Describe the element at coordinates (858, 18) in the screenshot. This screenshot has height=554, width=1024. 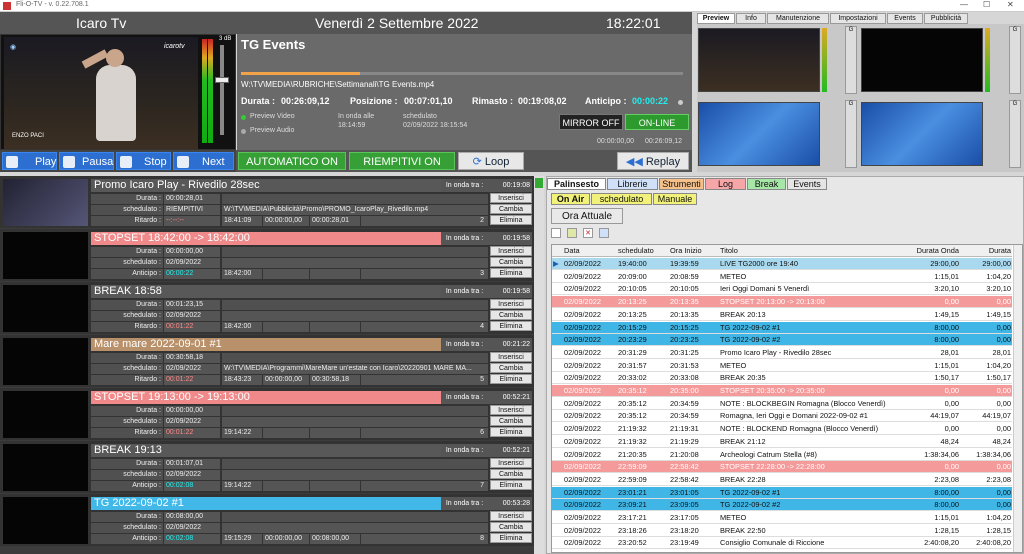
I see `tab-impostazioni: Impostazioni` at that location.